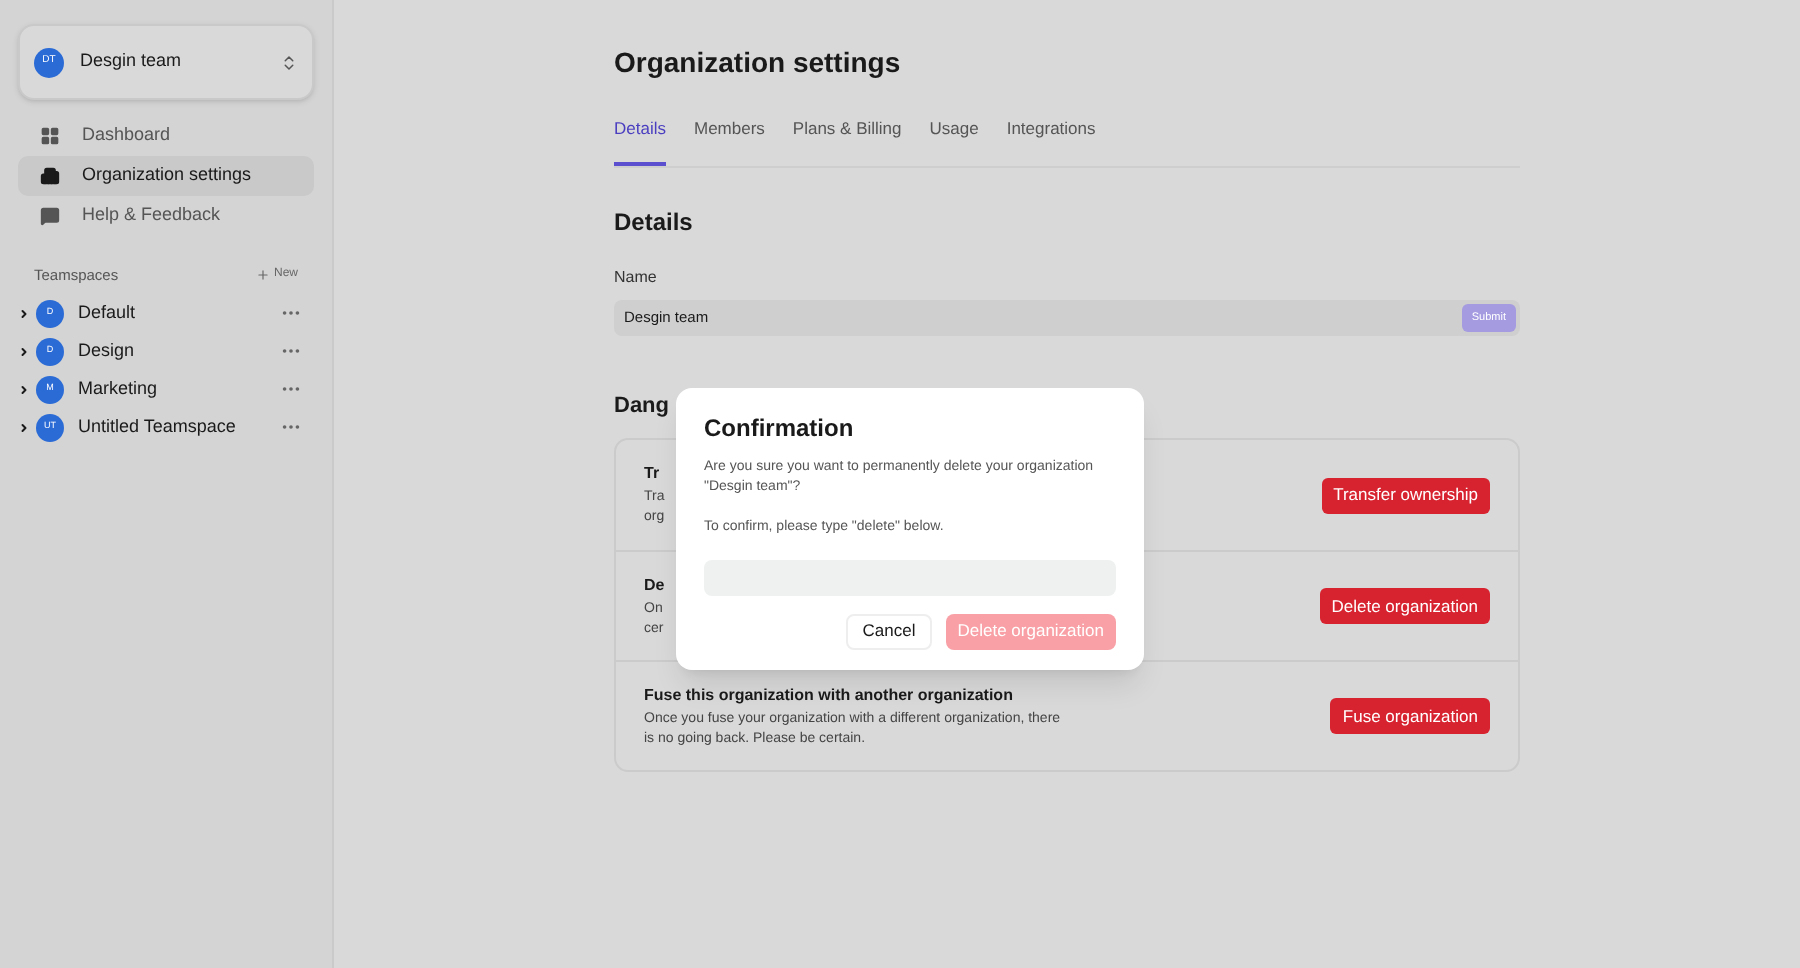 Image resolution: width=1800 pixels, height=968 pixels. What do you see at coordinates (50, 136) in the screenshot?
I see `grid-icon` at bounding box center [50, 136].